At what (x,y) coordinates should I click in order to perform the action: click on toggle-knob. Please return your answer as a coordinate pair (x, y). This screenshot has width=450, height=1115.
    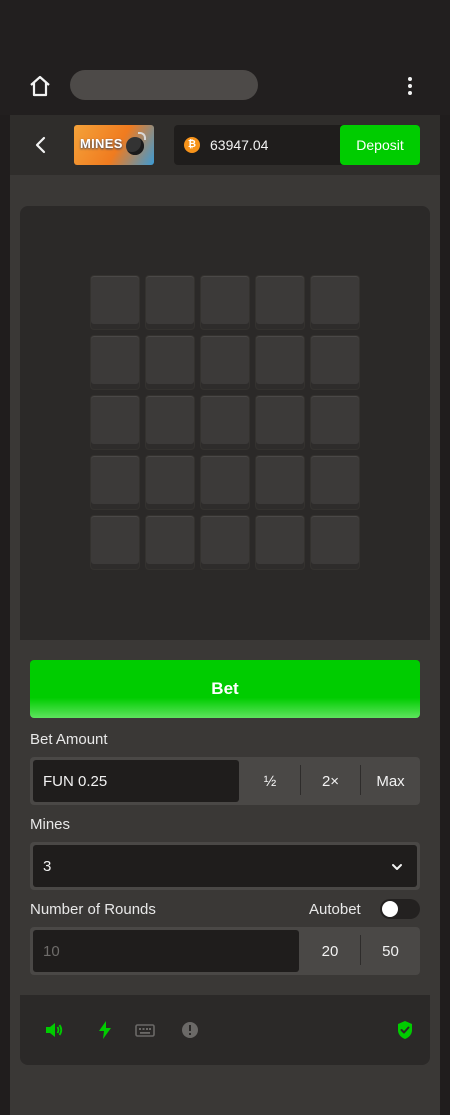
    Looking at the image, I should click on (390, 909).